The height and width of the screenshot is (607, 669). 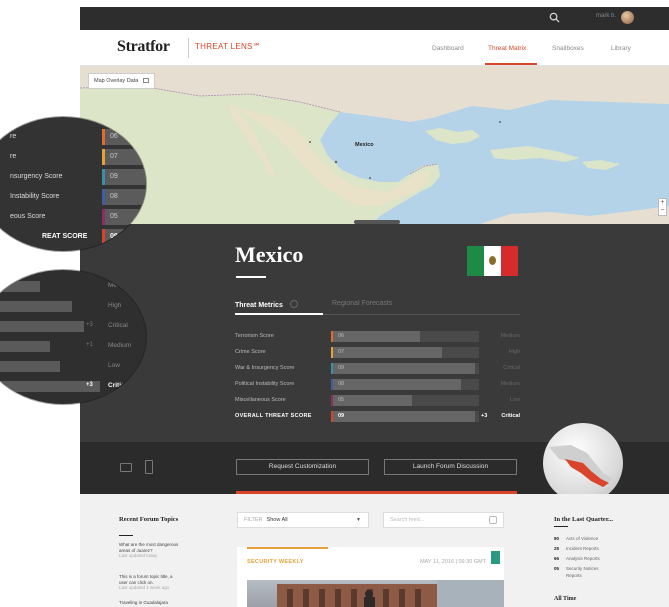 I want to click on quarter-stat-row: 66 Analysis Reports, so click(x=577, y=558).